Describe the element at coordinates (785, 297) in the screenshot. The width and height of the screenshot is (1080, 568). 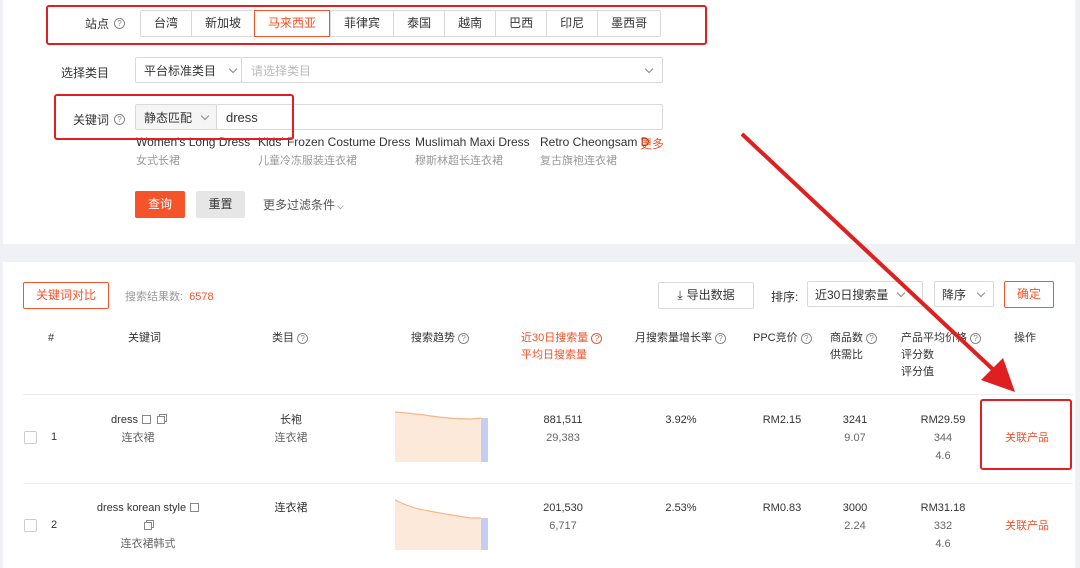
I see `sort-label: 排序:` at that location.